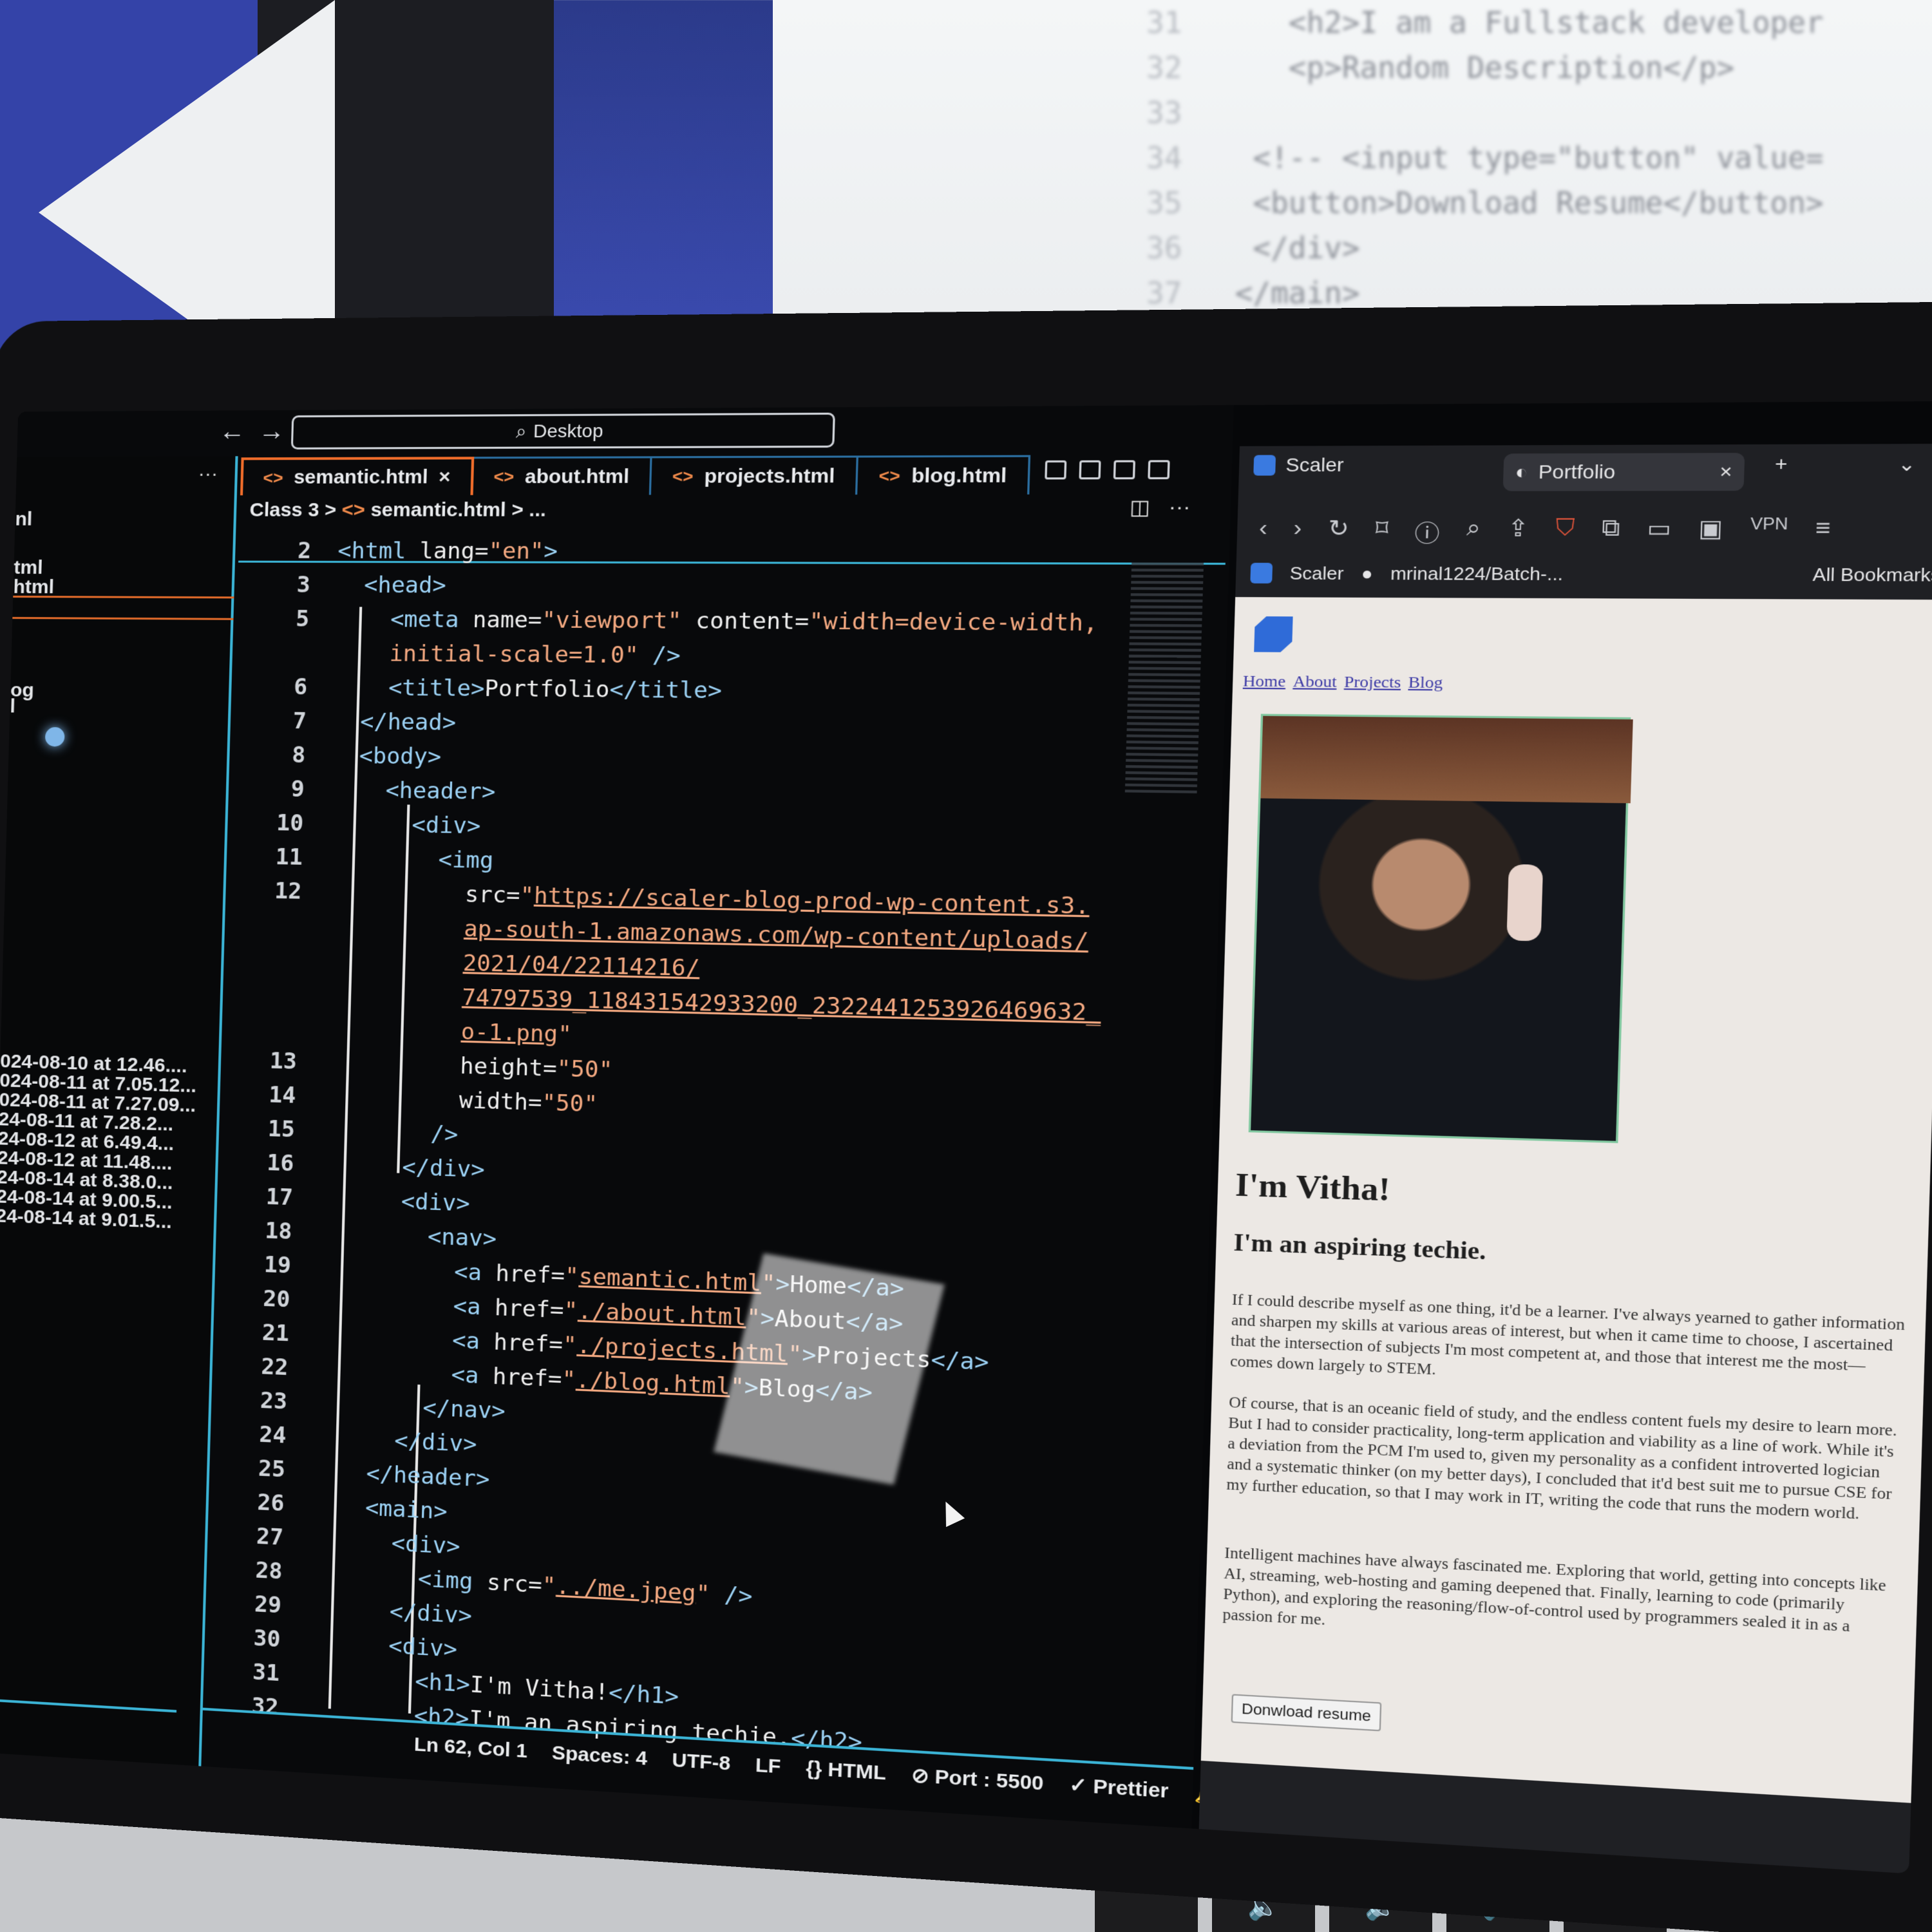 The width and height of the screenshot is (1932, 1932). Describe the element at coordinates (1624, 472) in the screenshot. I see `browser-tab-portfolio: ◐ Portfolio ×` at that location.